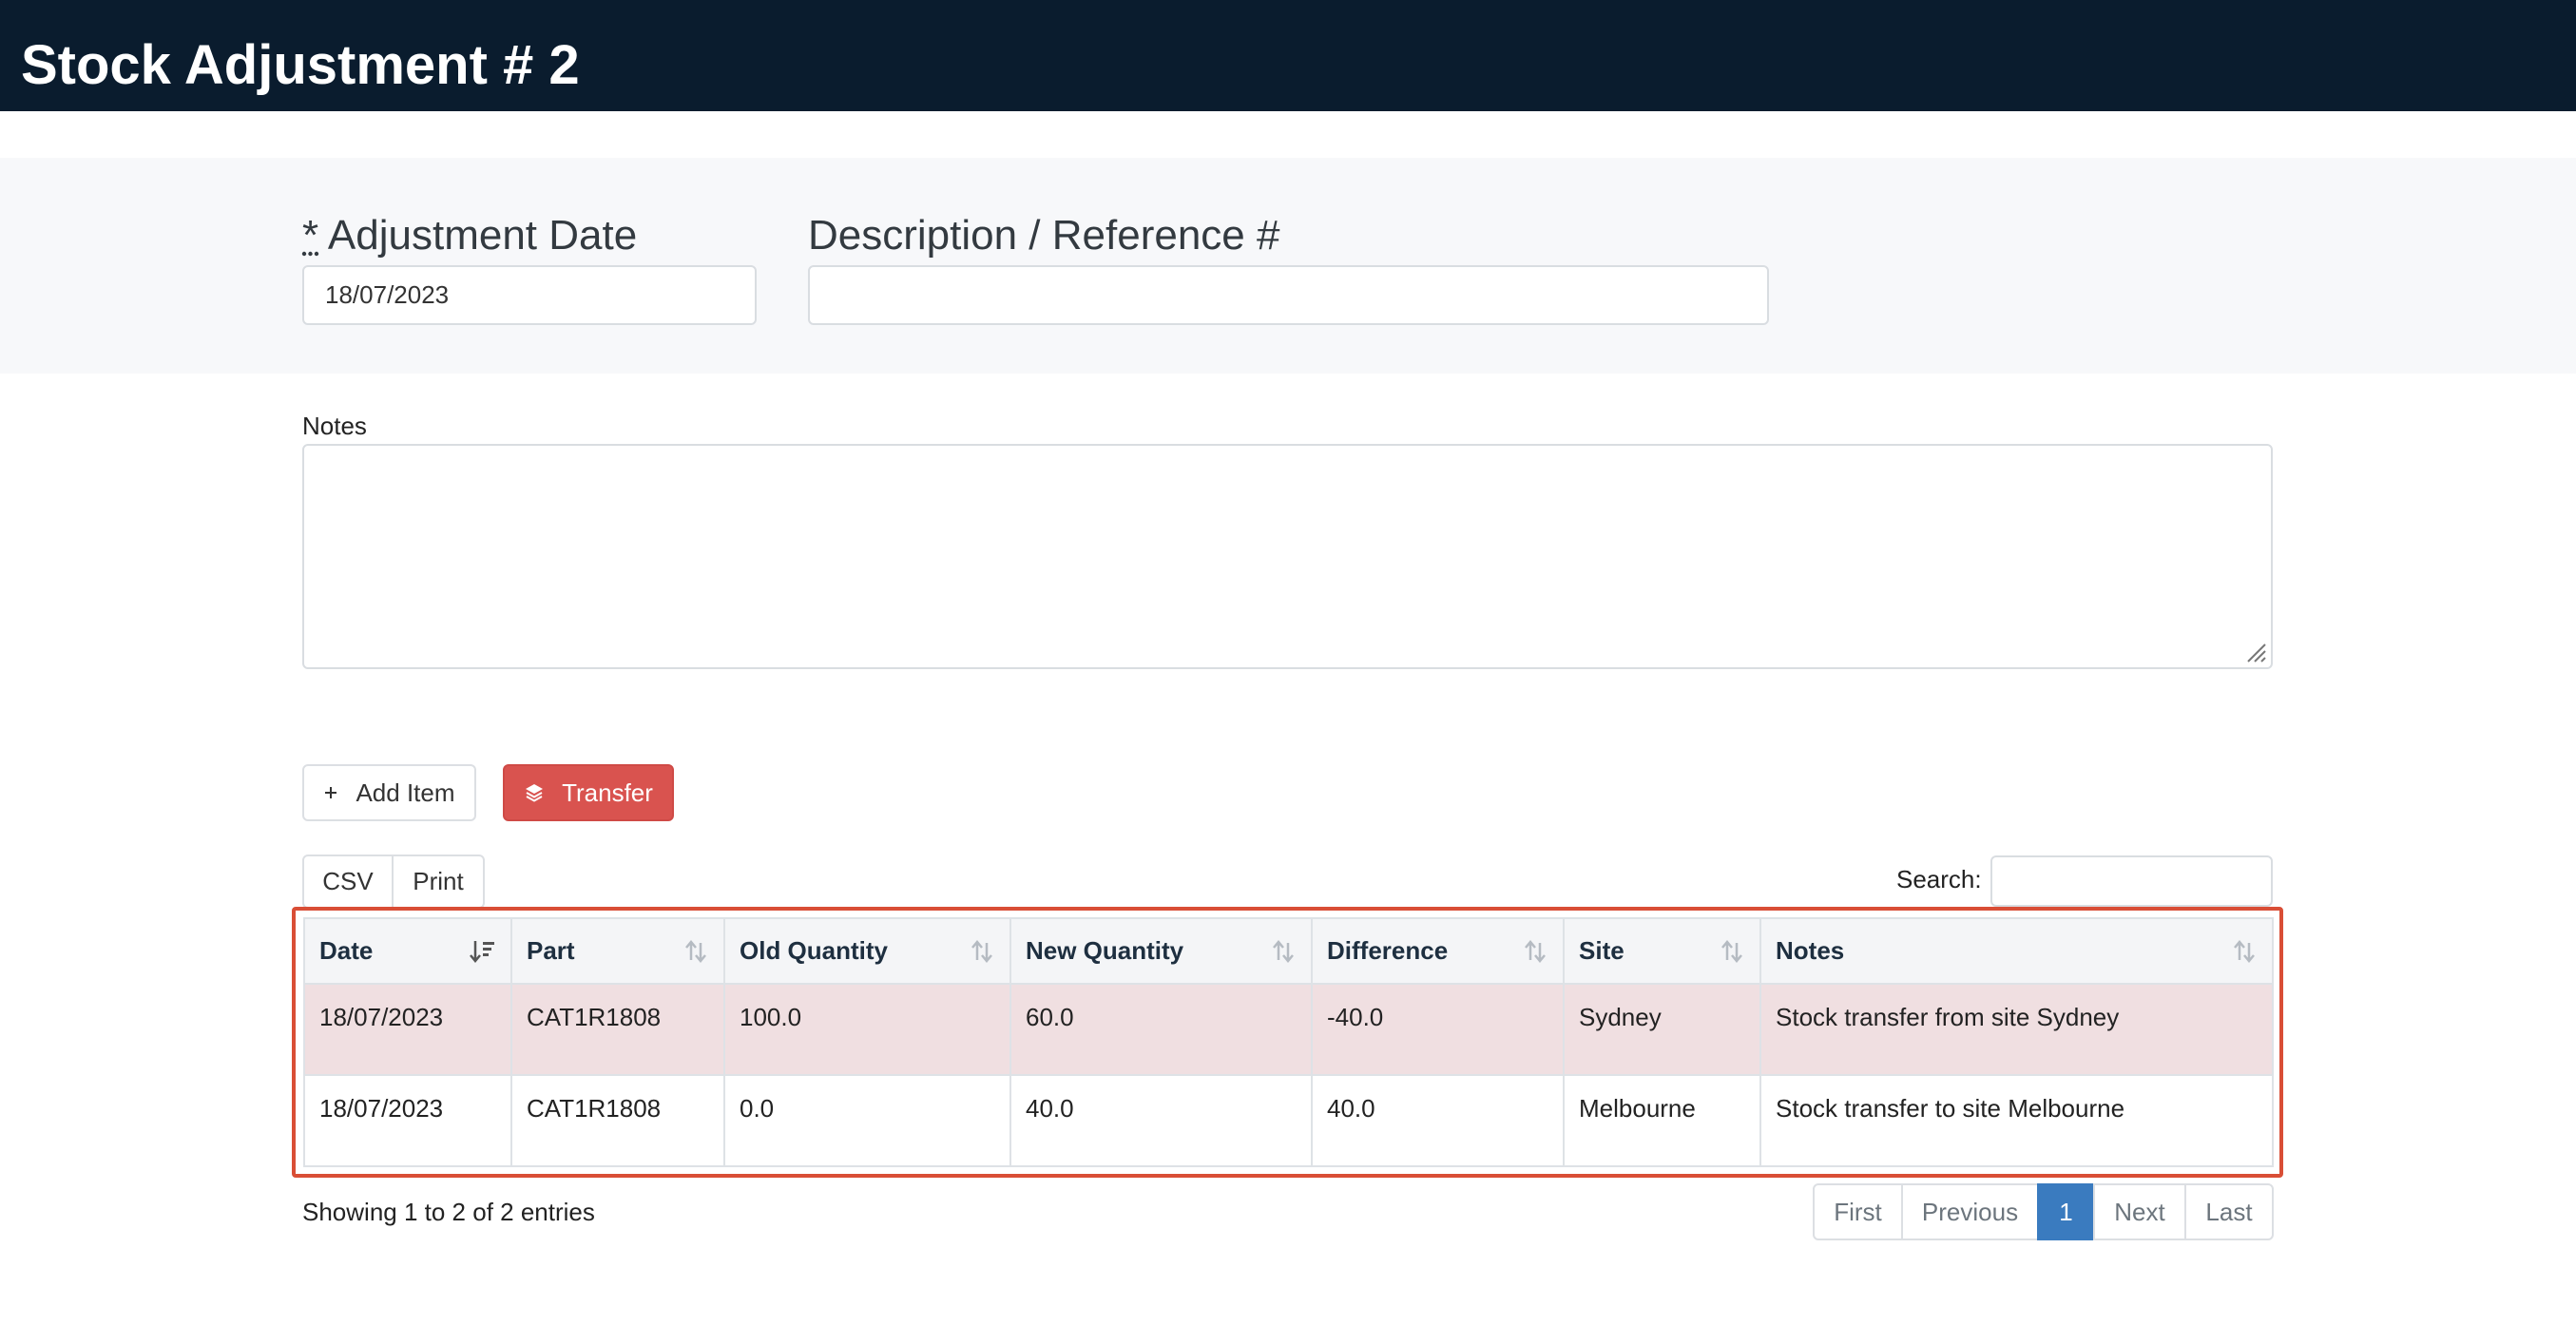  Describe the element at coordinates (867, 1029) in the screenshot. I see `cell-old-quantity: 100.0` at that location.